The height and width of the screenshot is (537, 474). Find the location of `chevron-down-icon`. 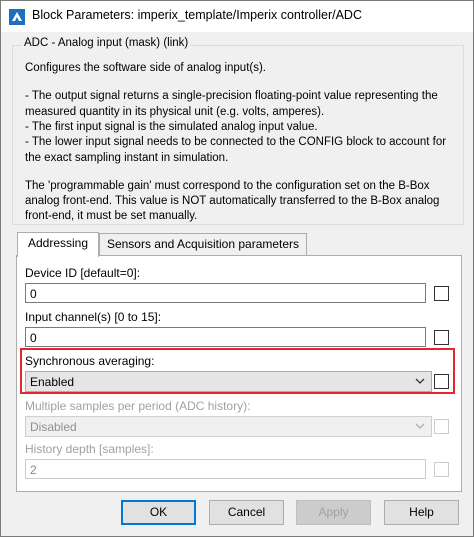

chevron-down-icon is located at coordinates (420, 426).